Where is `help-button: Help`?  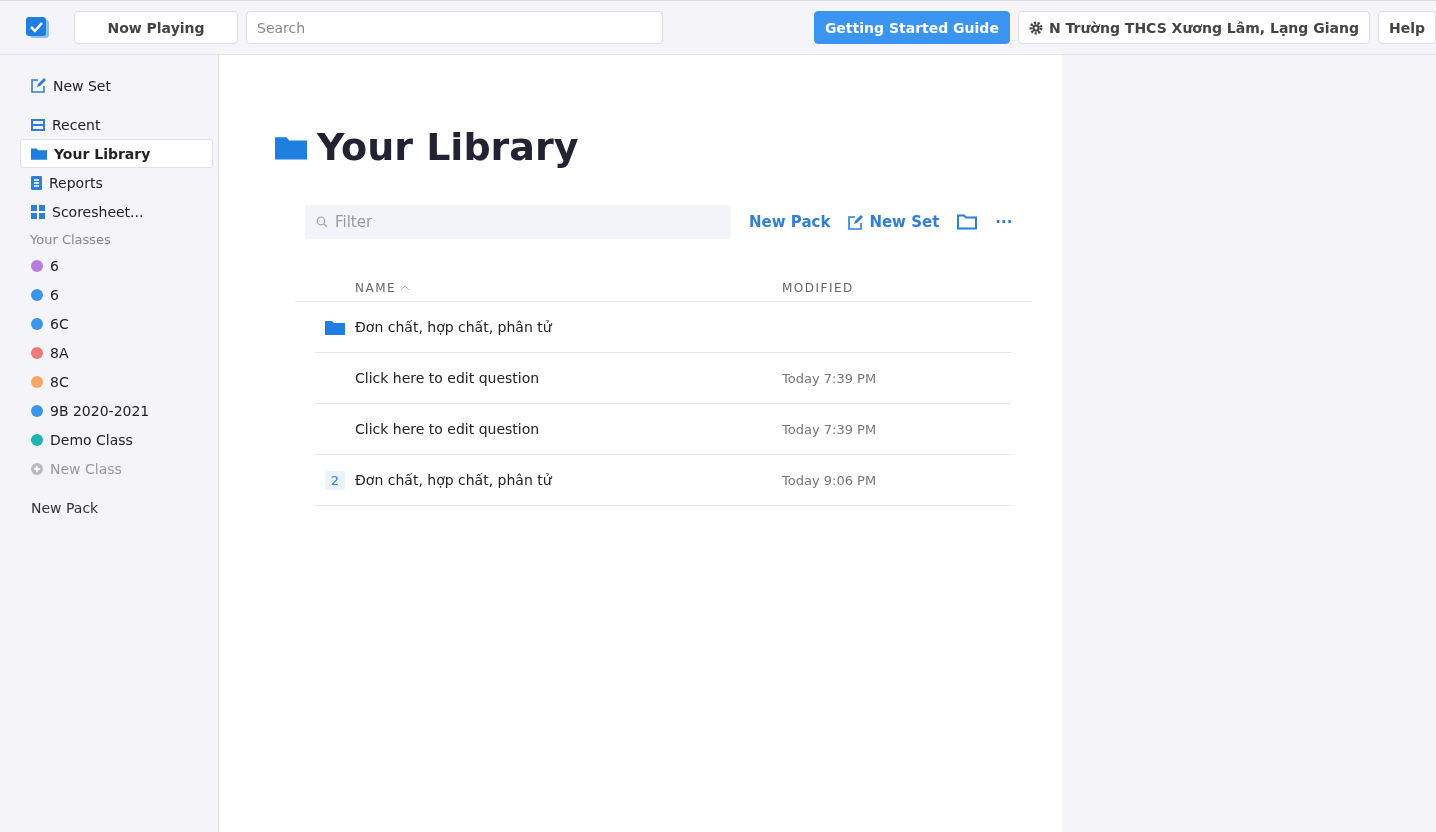 help-button: Help is located at coordinates (1406, 27).